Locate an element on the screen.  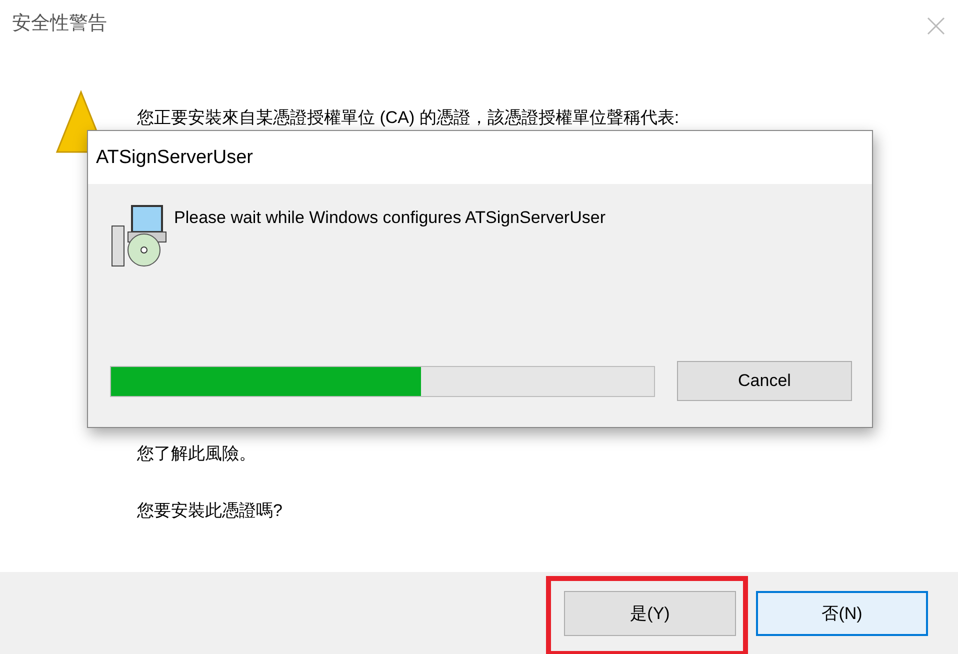
yes-button: 是(Y) is located at coordinates (650, 613).